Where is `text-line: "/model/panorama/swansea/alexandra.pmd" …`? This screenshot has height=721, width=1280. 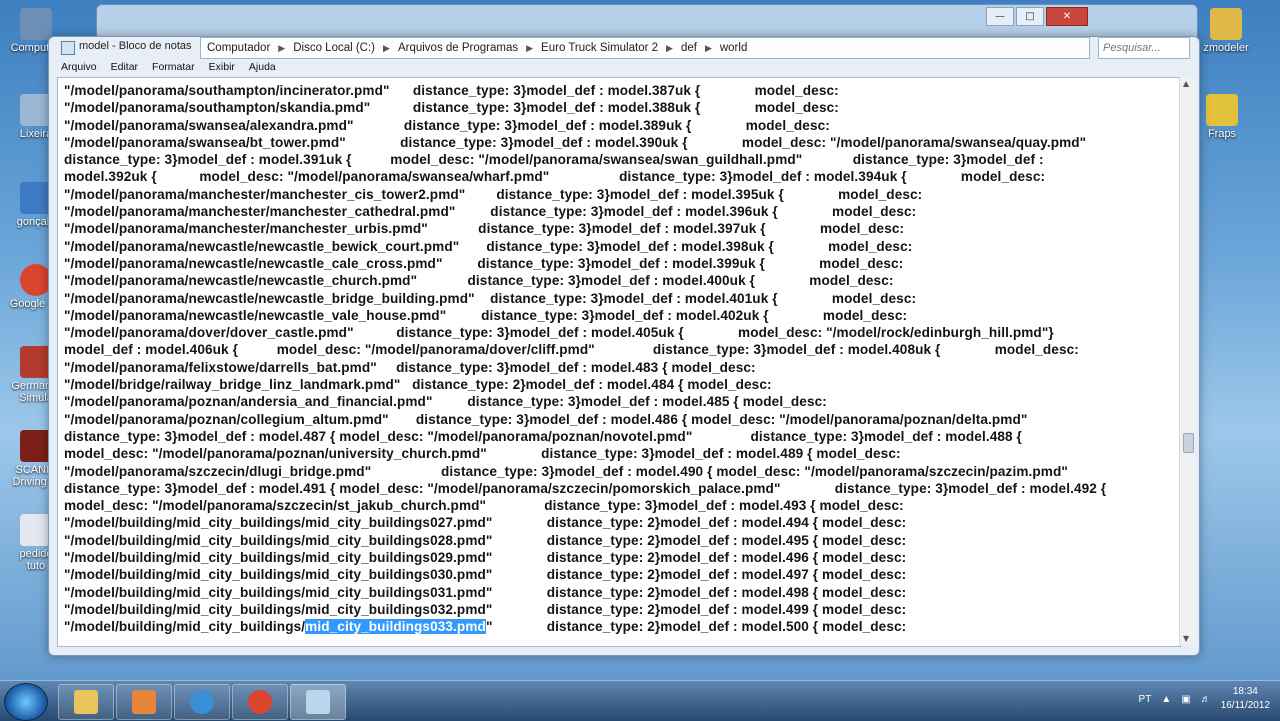
text-line: "/model/panorama/swansea/alexandra.pmd" … is located at coordinates (447, 125).